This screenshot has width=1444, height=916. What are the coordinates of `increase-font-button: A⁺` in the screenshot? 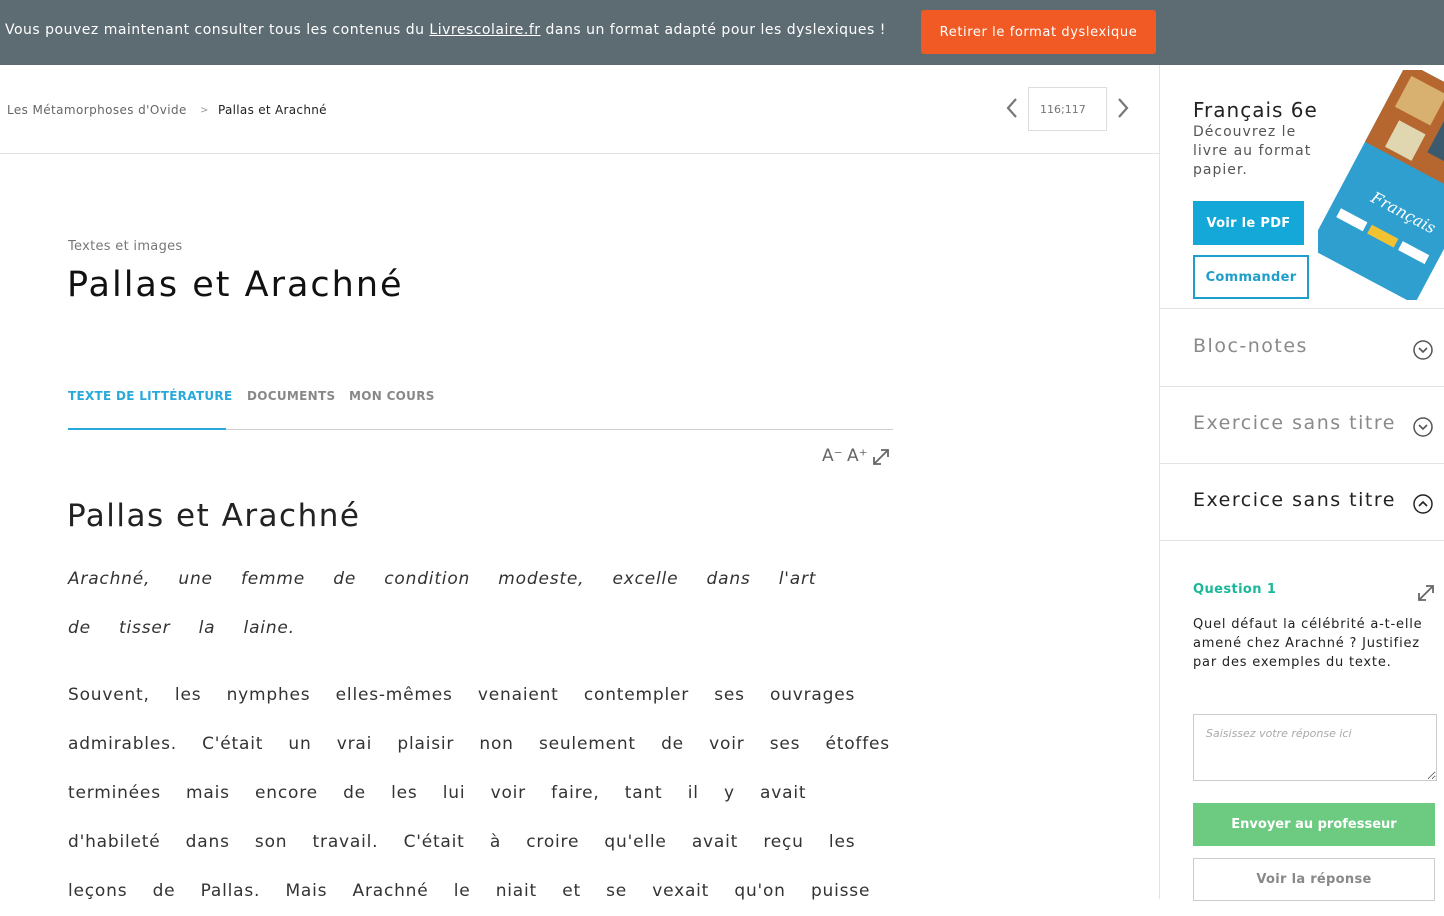 It's located at (857, 456).